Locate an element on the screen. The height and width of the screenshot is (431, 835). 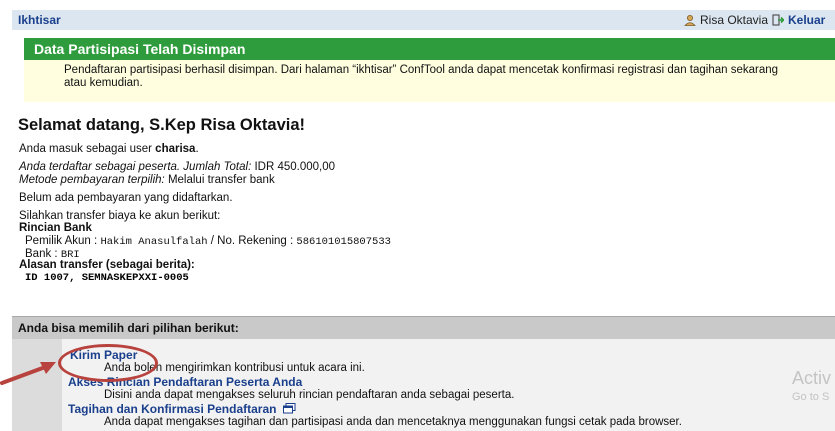
top-navigation-bar: Ikhtisar Risa Oktavia Keluar is located at coordinates (423, 20).